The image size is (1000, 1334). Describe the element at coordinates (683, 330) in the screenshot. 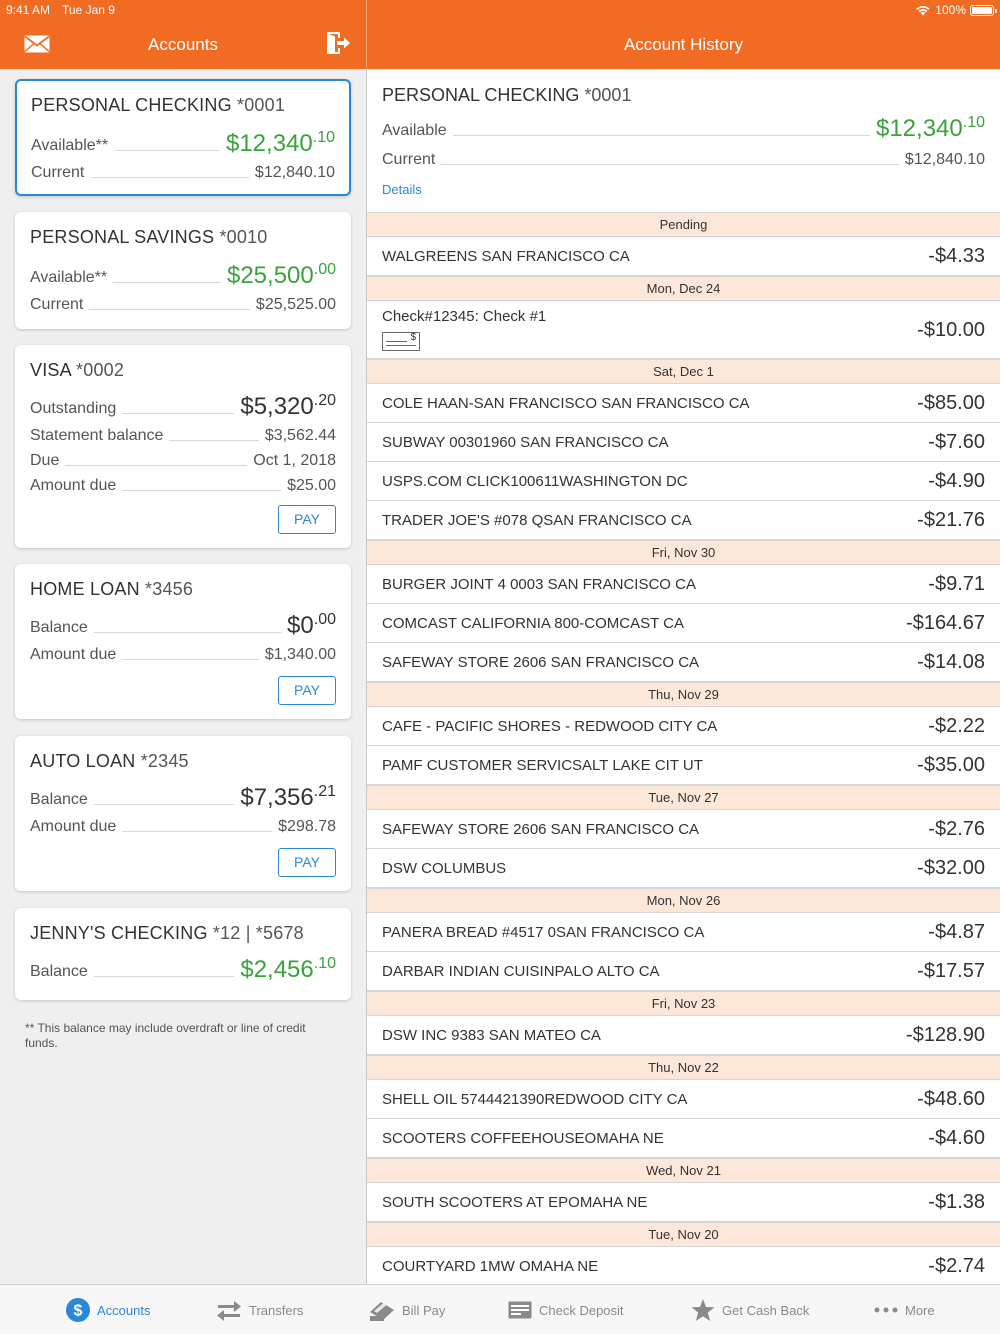

I see `transaction-row: Check#12345: Check #1 -$10.00 $` at that location.